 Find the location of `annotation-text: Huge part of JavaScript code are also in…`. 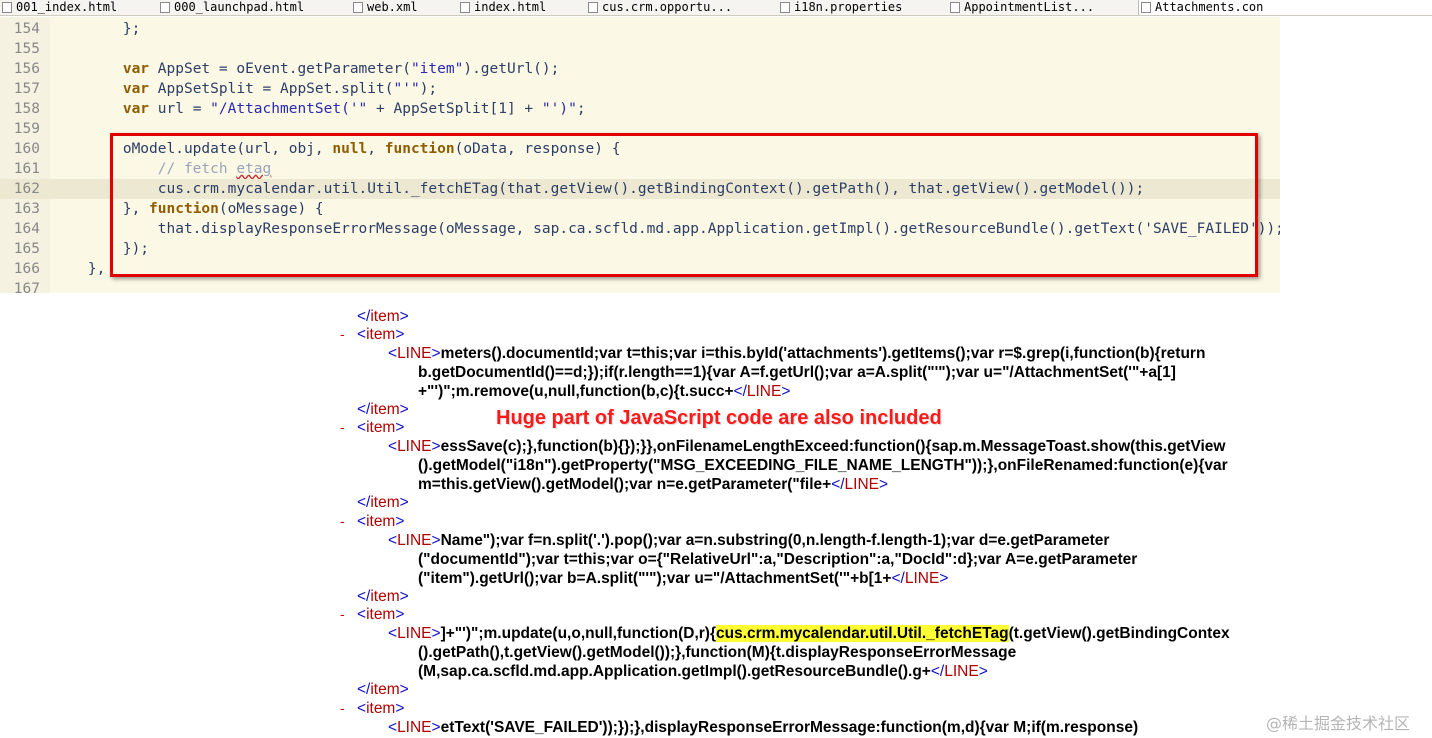

annotation-text: Huge part of JavaScript code are also in… is located at coordinates (719, 418).